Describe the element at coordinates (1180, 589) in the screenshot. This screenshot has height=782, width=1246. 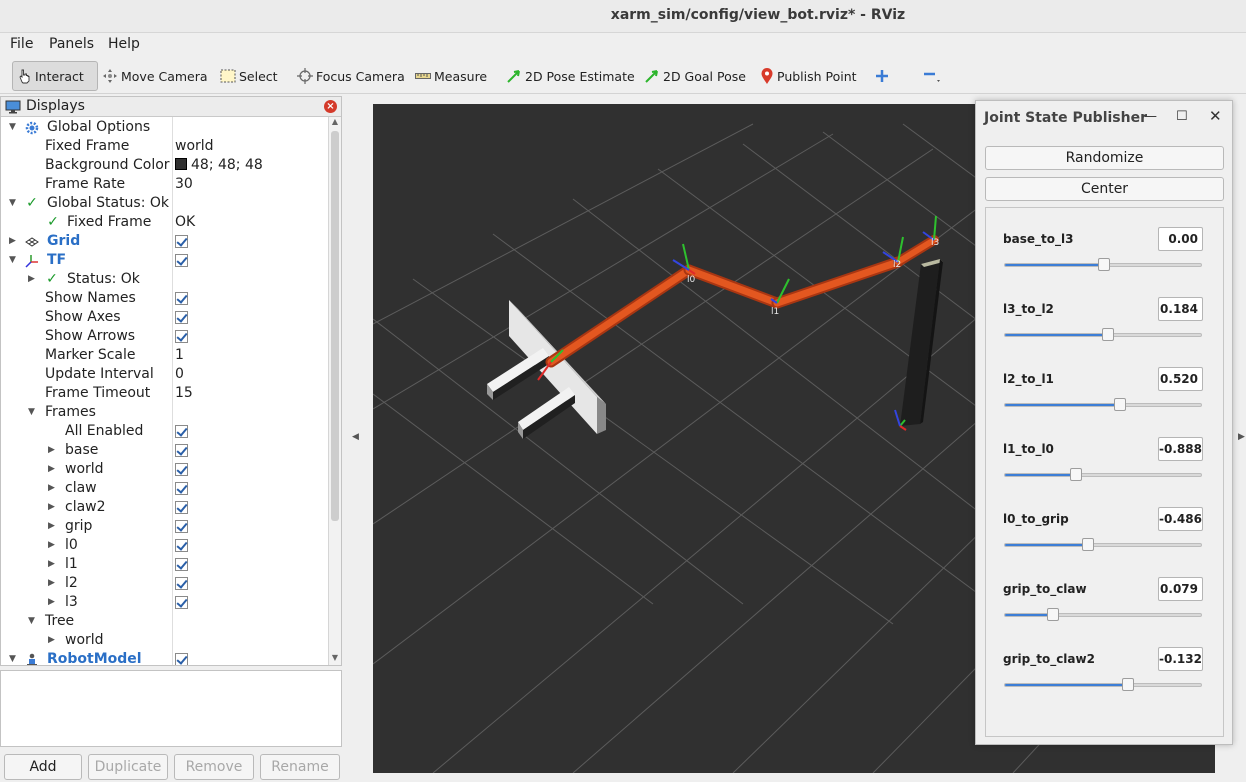
I see `joint-value-field: 0.079` at that location.